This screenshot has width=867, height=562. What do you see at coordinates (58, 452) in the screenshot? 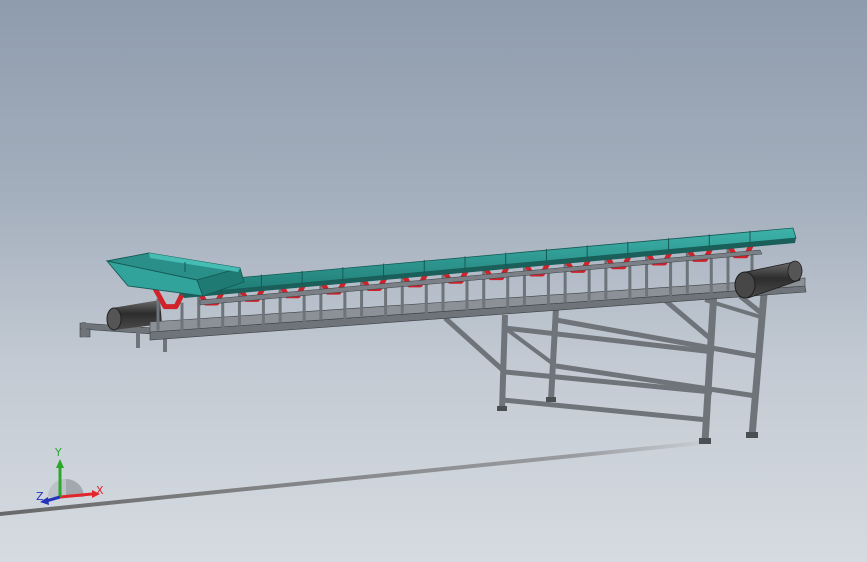
I see `y-axis-label: Y` at bounding box center [58, 452].